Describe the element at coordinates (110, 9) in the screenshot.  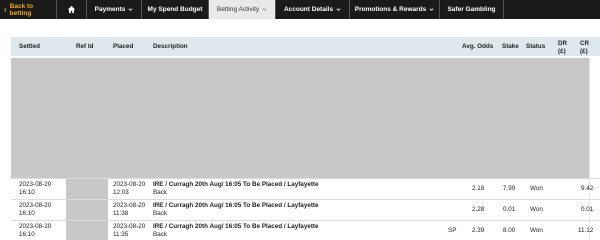
I see `nav-payments-label: Payments` at that location.